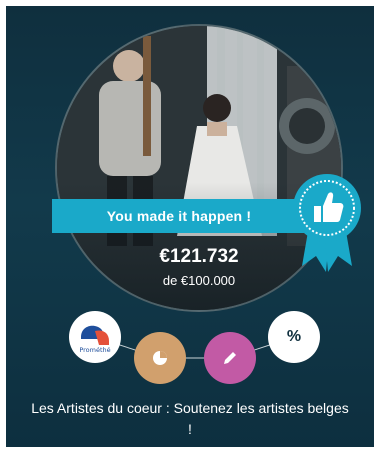 The height and width of the screenshot is (453, 380). What do you see at coordinates (194, 347) in the screenshot?
I see `badge-connector` at bounding box center [194, 347].